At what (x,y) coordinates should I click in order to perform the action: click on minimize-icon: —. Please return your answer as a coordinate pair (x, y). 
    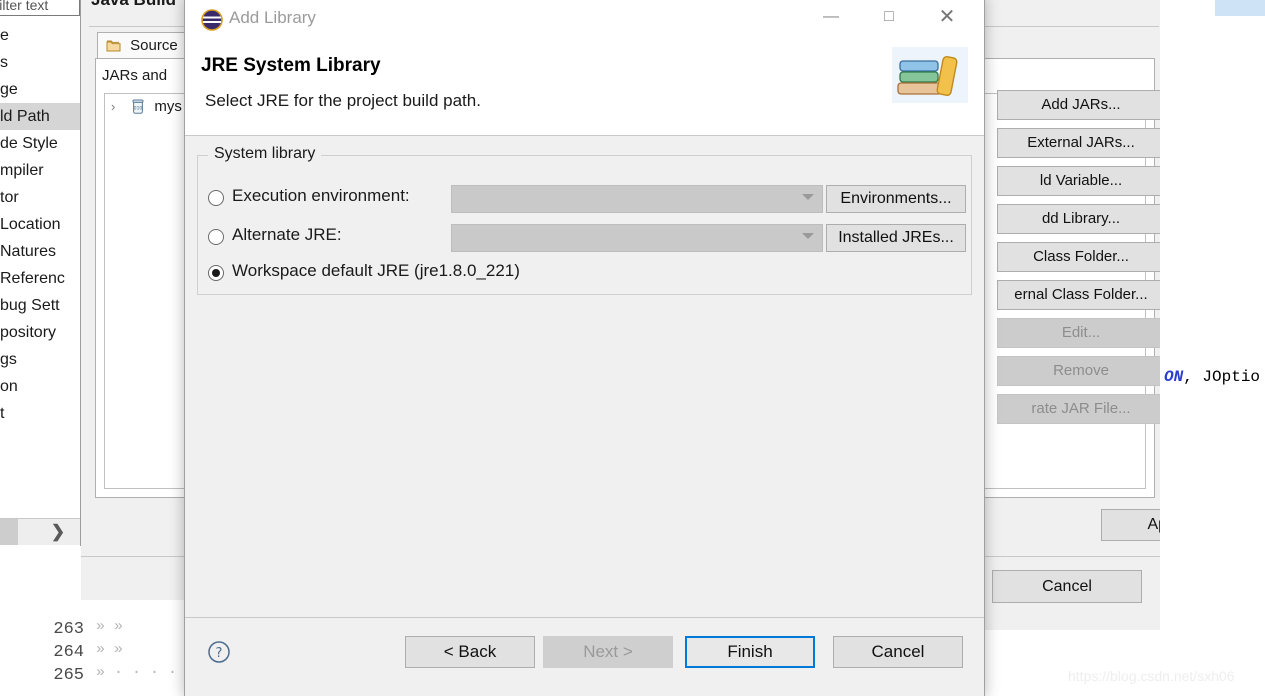
    Looking at the image, I should click on (831, 18).